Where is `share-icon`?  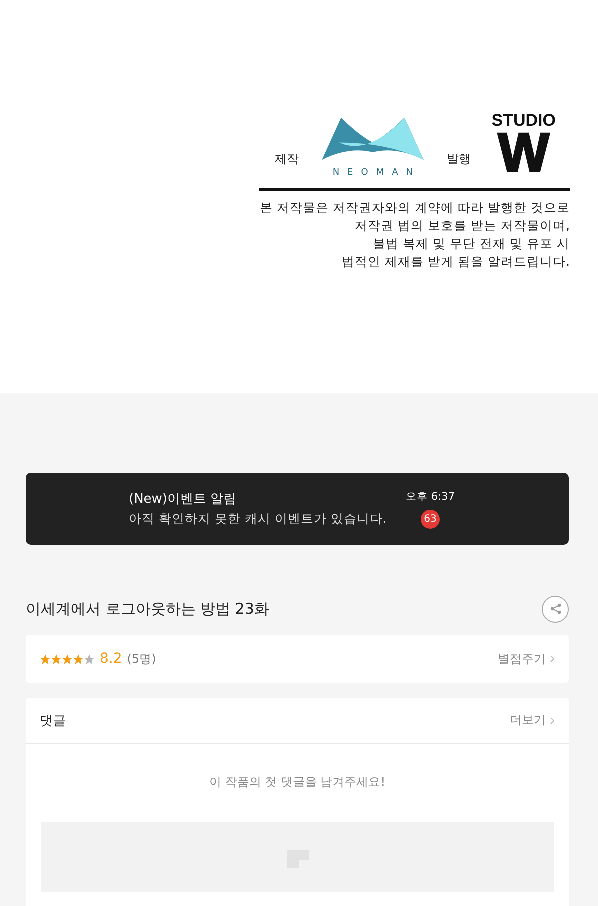
share-icon is located at coordinates (556, 609).